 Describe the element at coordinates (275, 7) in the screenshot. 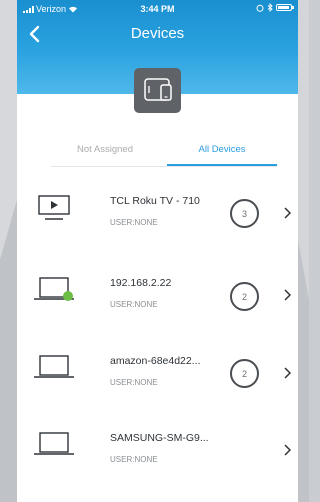

I see `status-right` at that location.